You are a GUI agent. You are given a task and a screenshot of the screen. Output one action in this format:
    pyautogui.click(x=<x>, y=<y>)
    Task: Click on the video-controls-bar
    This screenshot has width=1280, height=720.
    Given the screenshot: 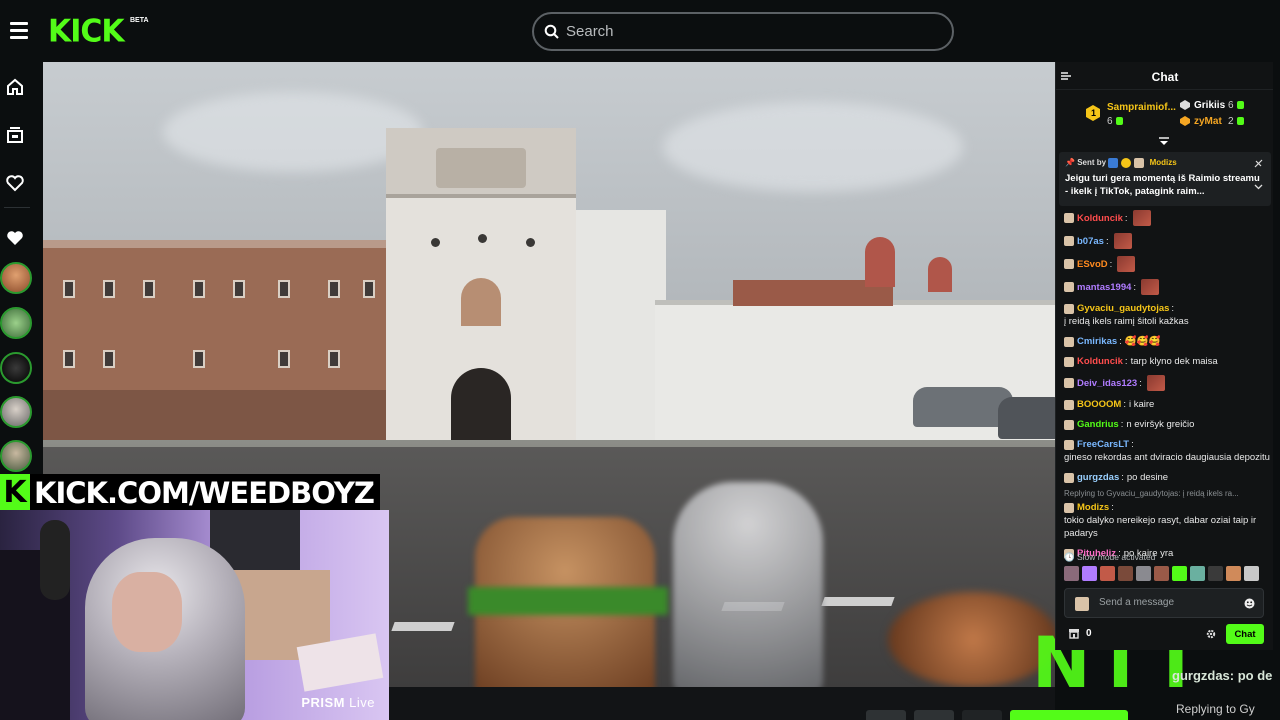 What is the action you would take?
    pyautogui.click(x=722, y=703)
    